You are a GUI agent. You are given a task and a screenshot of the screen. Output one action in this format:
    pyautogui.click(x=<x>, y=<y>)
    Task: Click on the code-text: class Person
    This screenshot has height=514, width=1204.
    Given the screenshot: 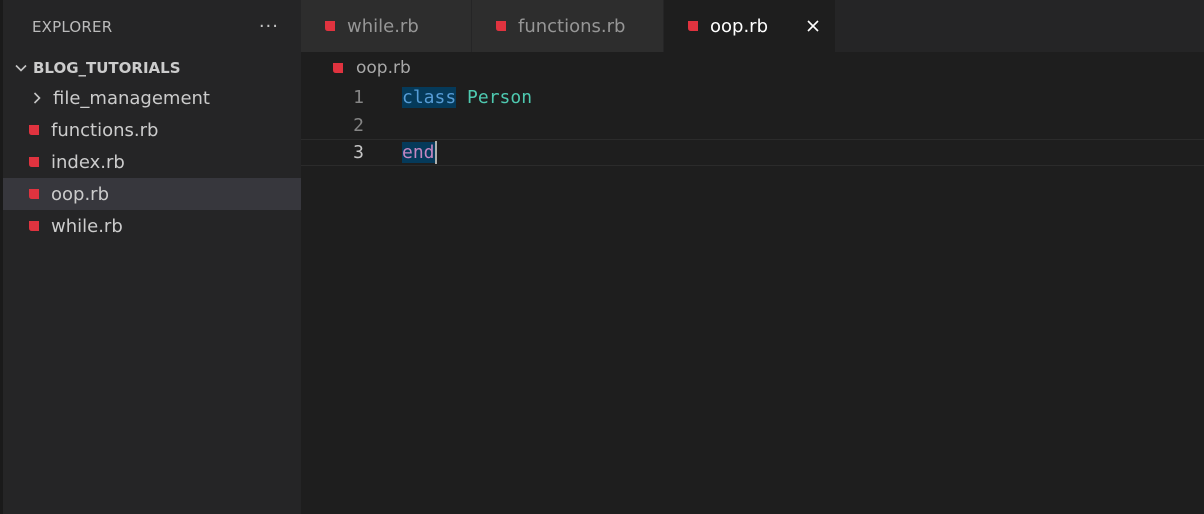 What is the action you would take?
    pyautogui.click(x=467, y=97)
    